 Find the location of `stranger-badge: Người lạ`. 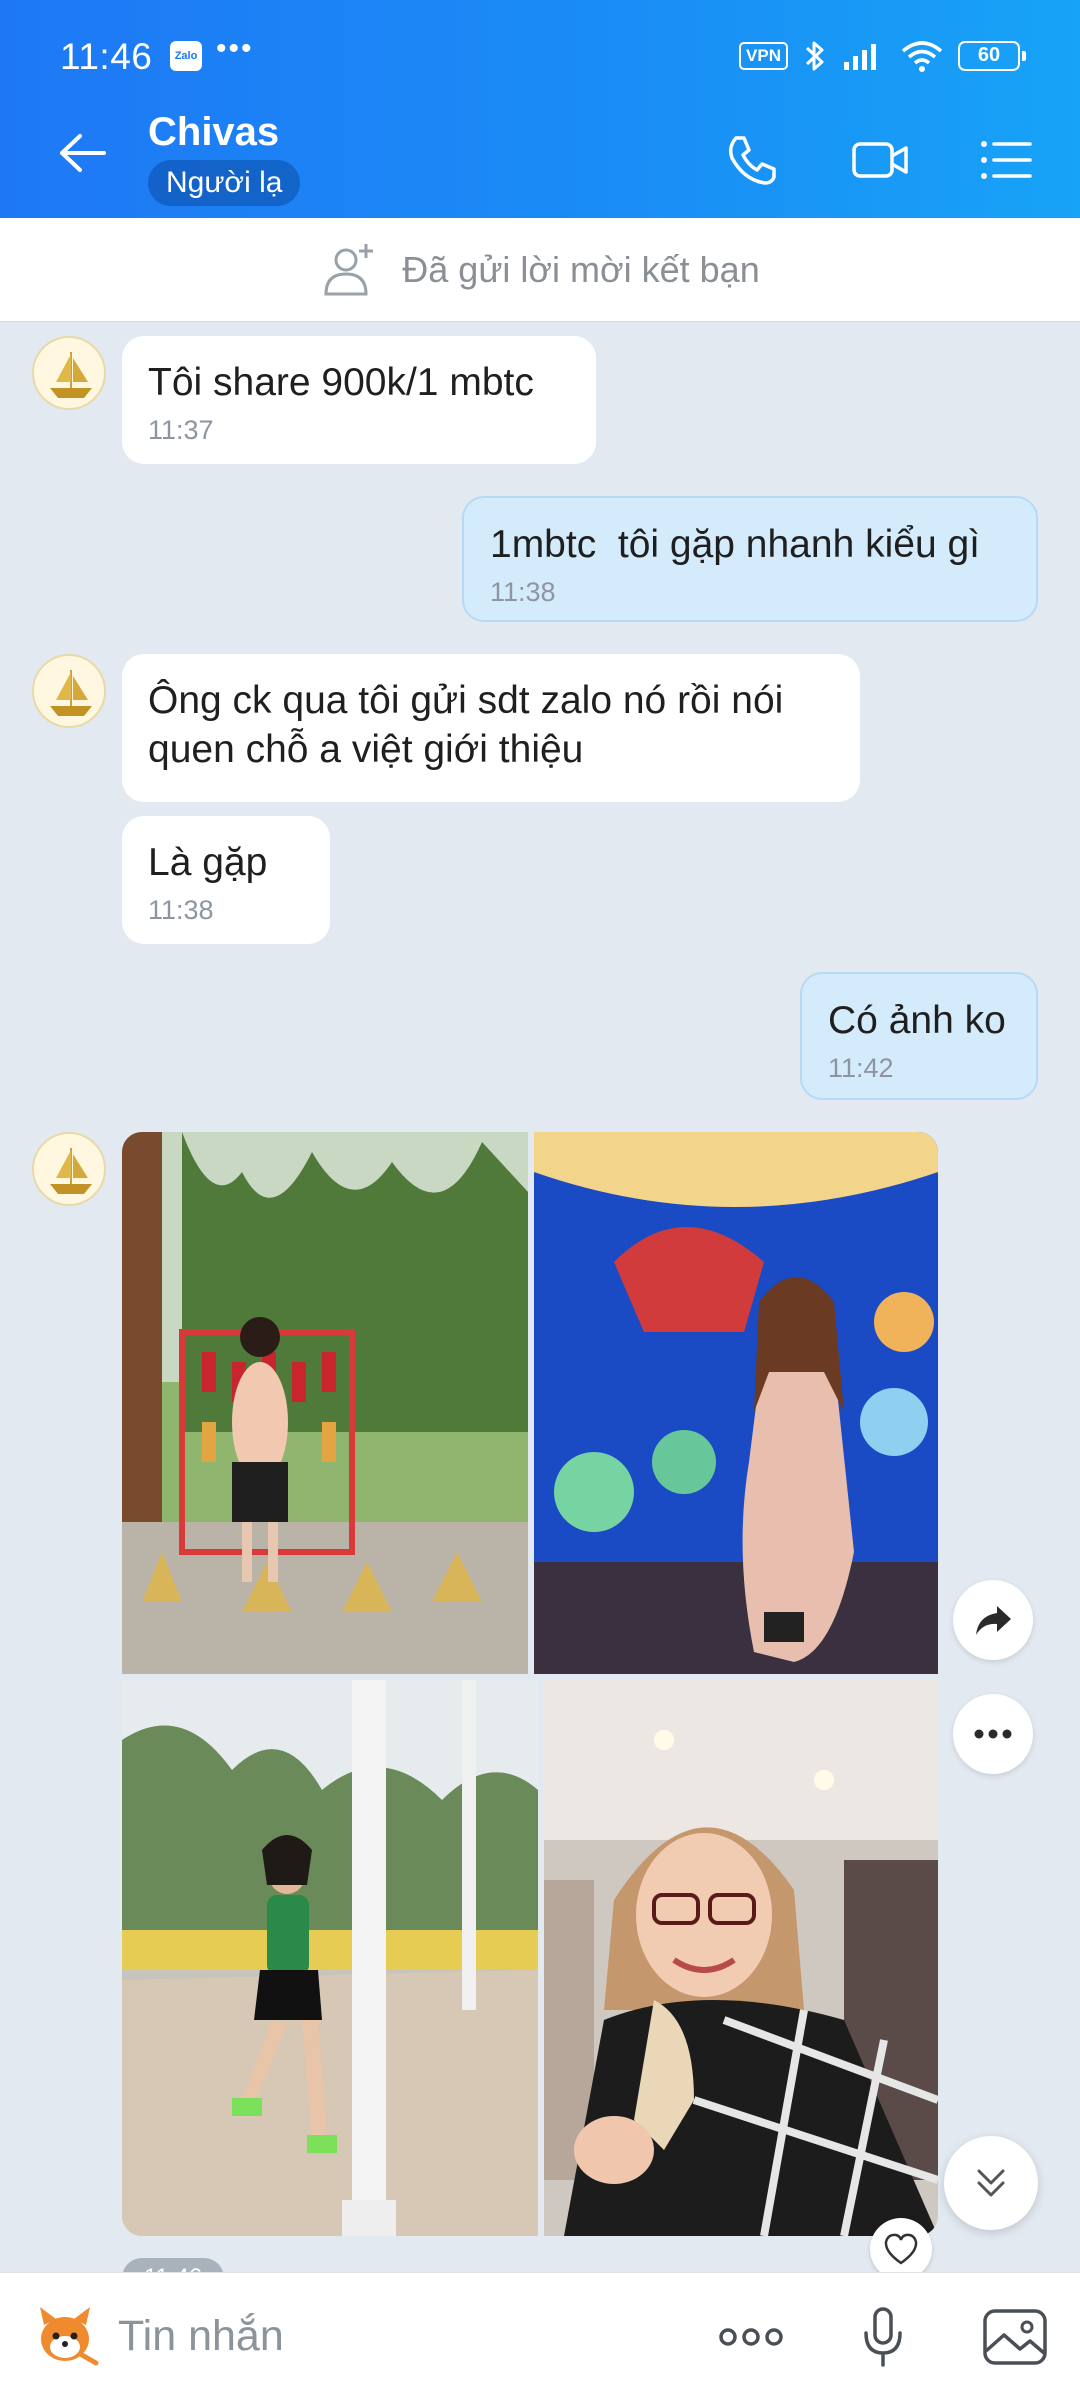

stranger-badge: Người lạ is located at coordinates (224, 183).